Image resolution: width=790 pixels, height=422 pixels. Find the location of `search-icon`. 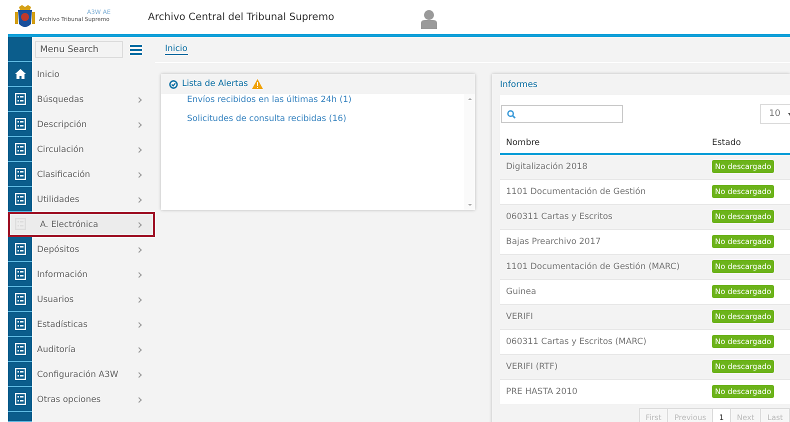

search-icon is located at coordinates (511, 114).